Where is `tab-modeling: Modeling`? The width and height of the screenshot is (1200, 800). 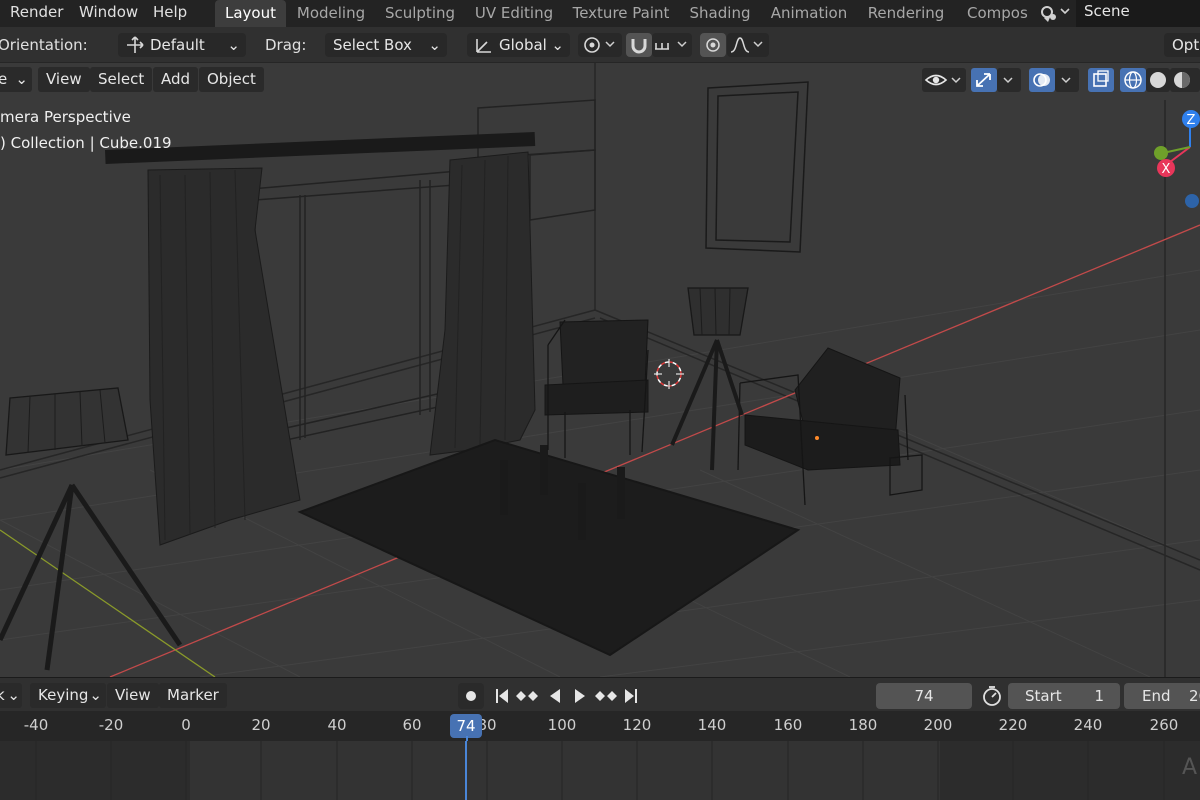 tab-modeling: Modeling is located at coordinates (331, 13).